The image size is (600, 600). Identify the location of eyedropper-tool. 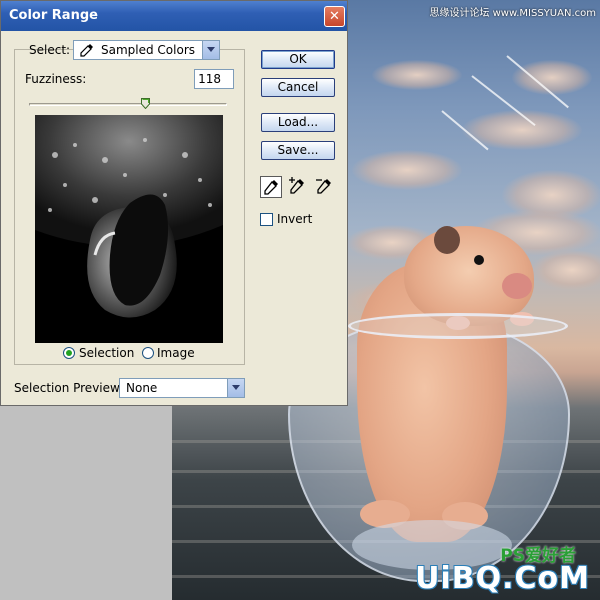
(271, 187).